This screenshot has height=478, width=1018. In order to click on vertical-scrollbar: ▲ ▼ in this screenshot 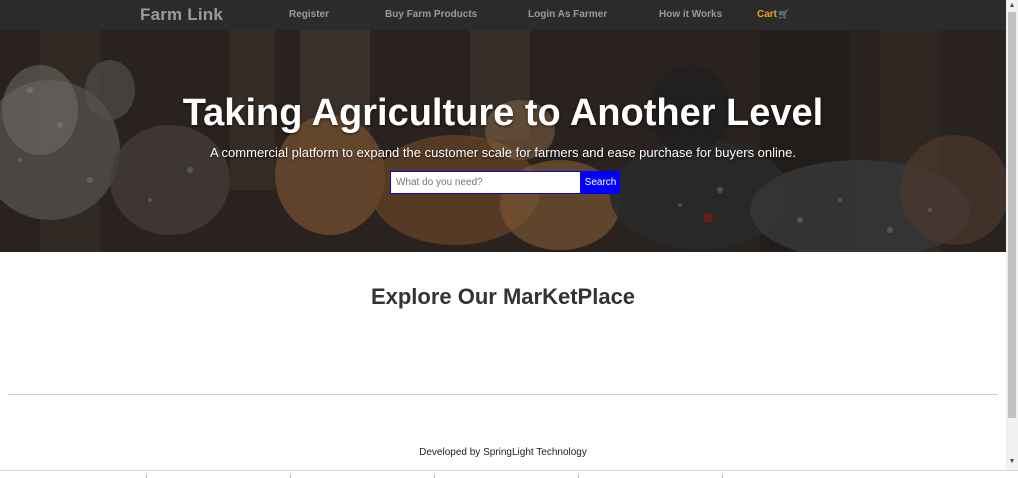, I will do `click(1012, 235)`.